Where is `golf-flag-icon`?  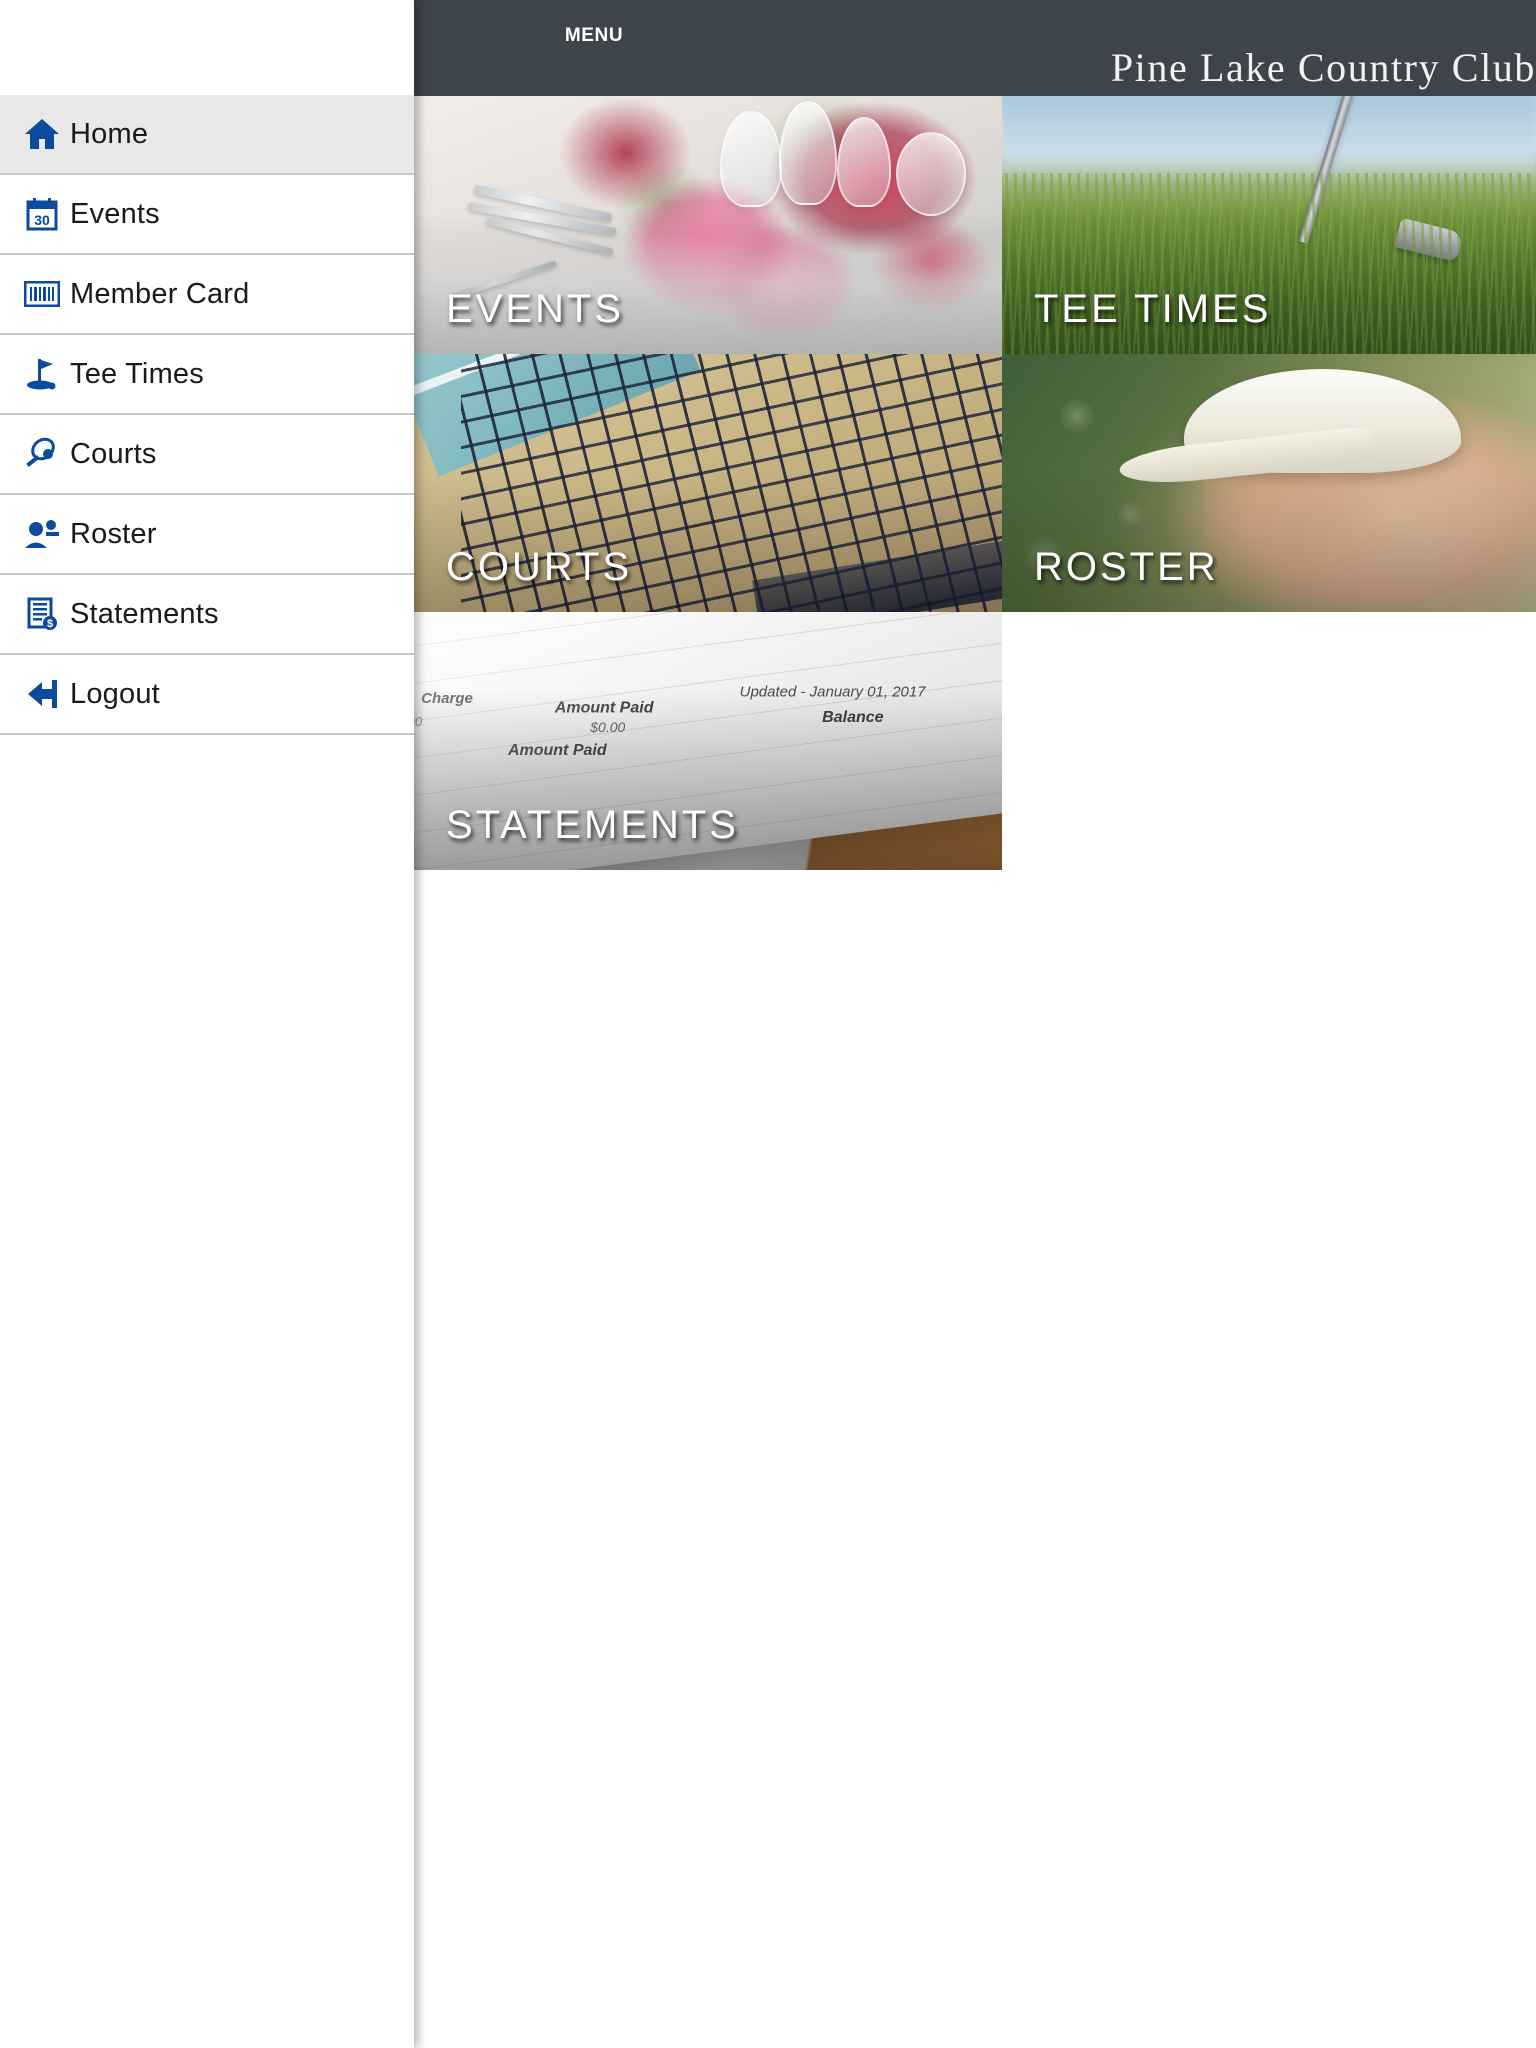 golf-flag-icon is located at coordinates (42, 374).